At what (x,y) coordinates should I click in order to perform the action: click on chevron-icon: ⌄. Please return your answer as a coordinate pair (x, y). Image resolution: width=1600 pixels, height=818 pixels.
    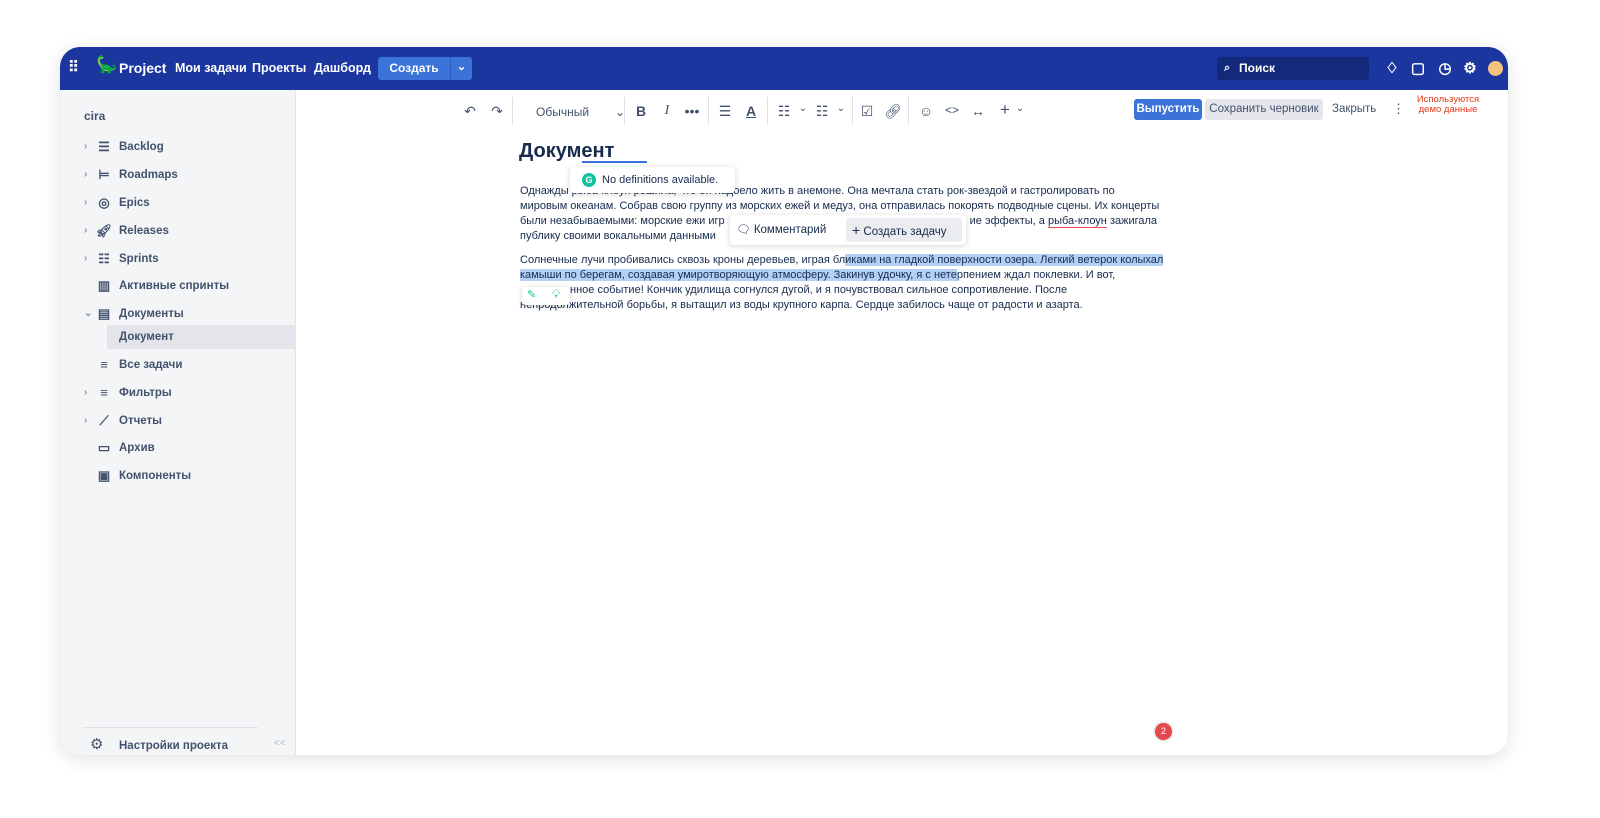
    Looking at the image, I should click on (88, 314).